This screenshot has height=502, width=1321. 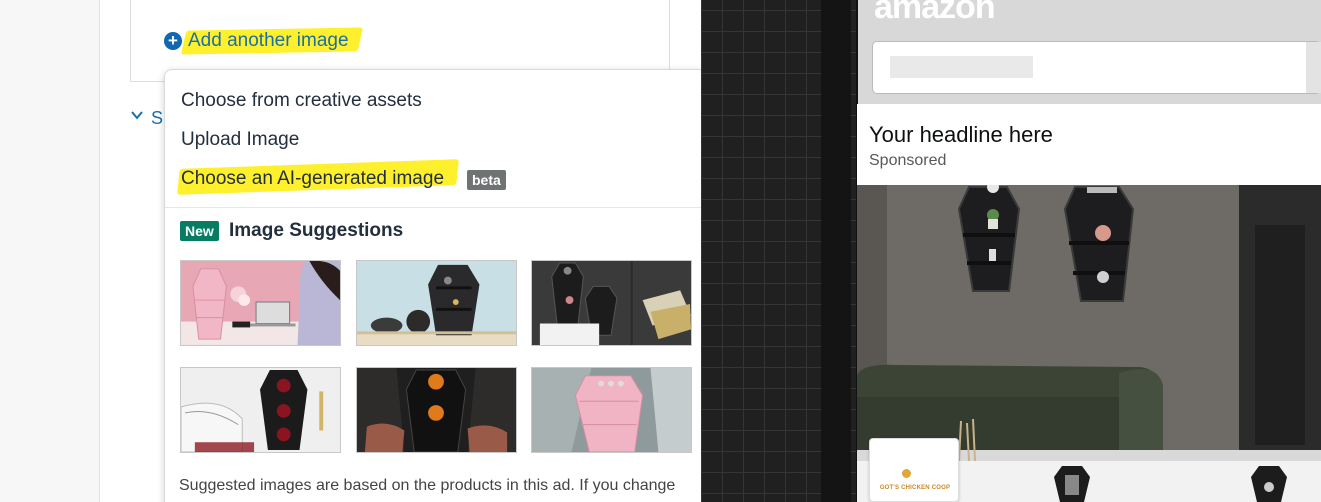 I want to click on canvas-edge, so click(x=836, y=251).